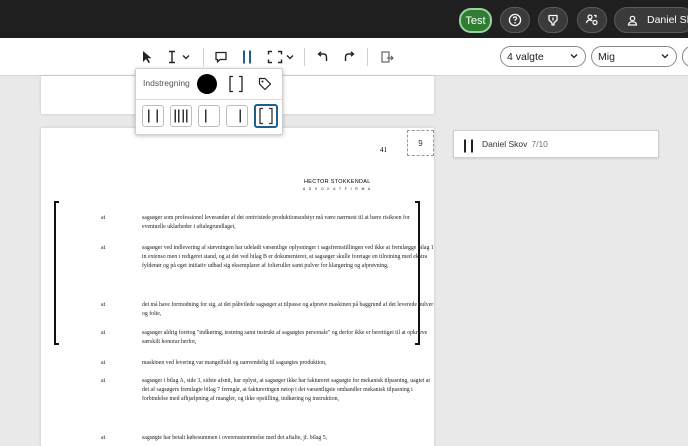 The height and width of the screenshot is (446, 688). I want to click on undo-icon, so click(322, 56).